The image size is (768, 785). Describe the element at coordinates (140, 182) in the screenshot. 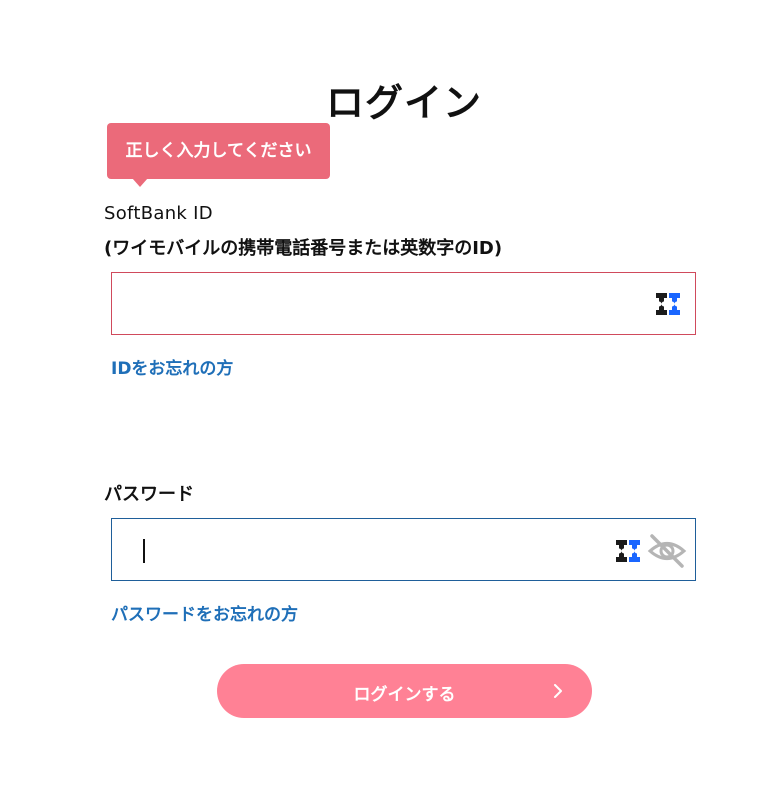

I see `error-tooltip-arrow` at that location.